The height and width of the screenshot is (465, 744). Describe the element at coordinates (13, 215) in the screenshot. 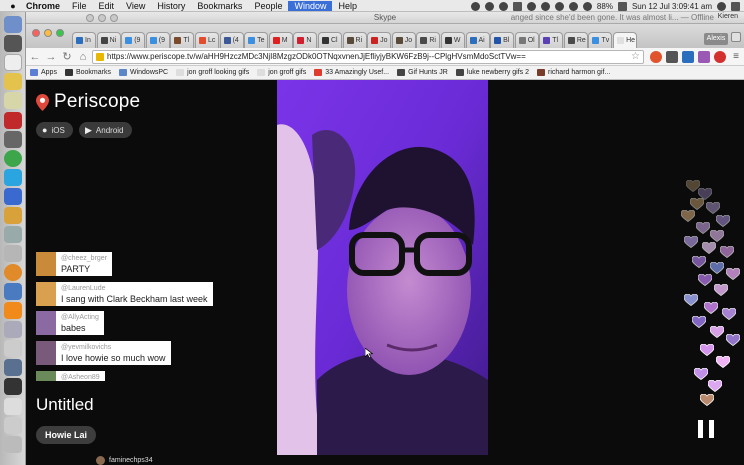

I see `pages-icon` at that location.